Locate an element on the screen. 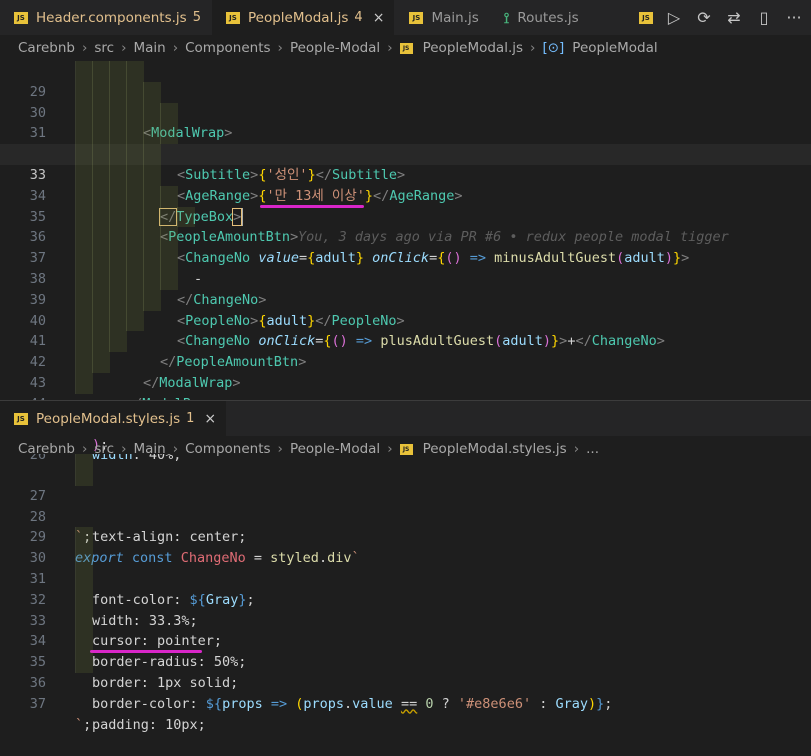 The image size is (811, 756). run-icon: ▷ is located at coordinates (674, 17).